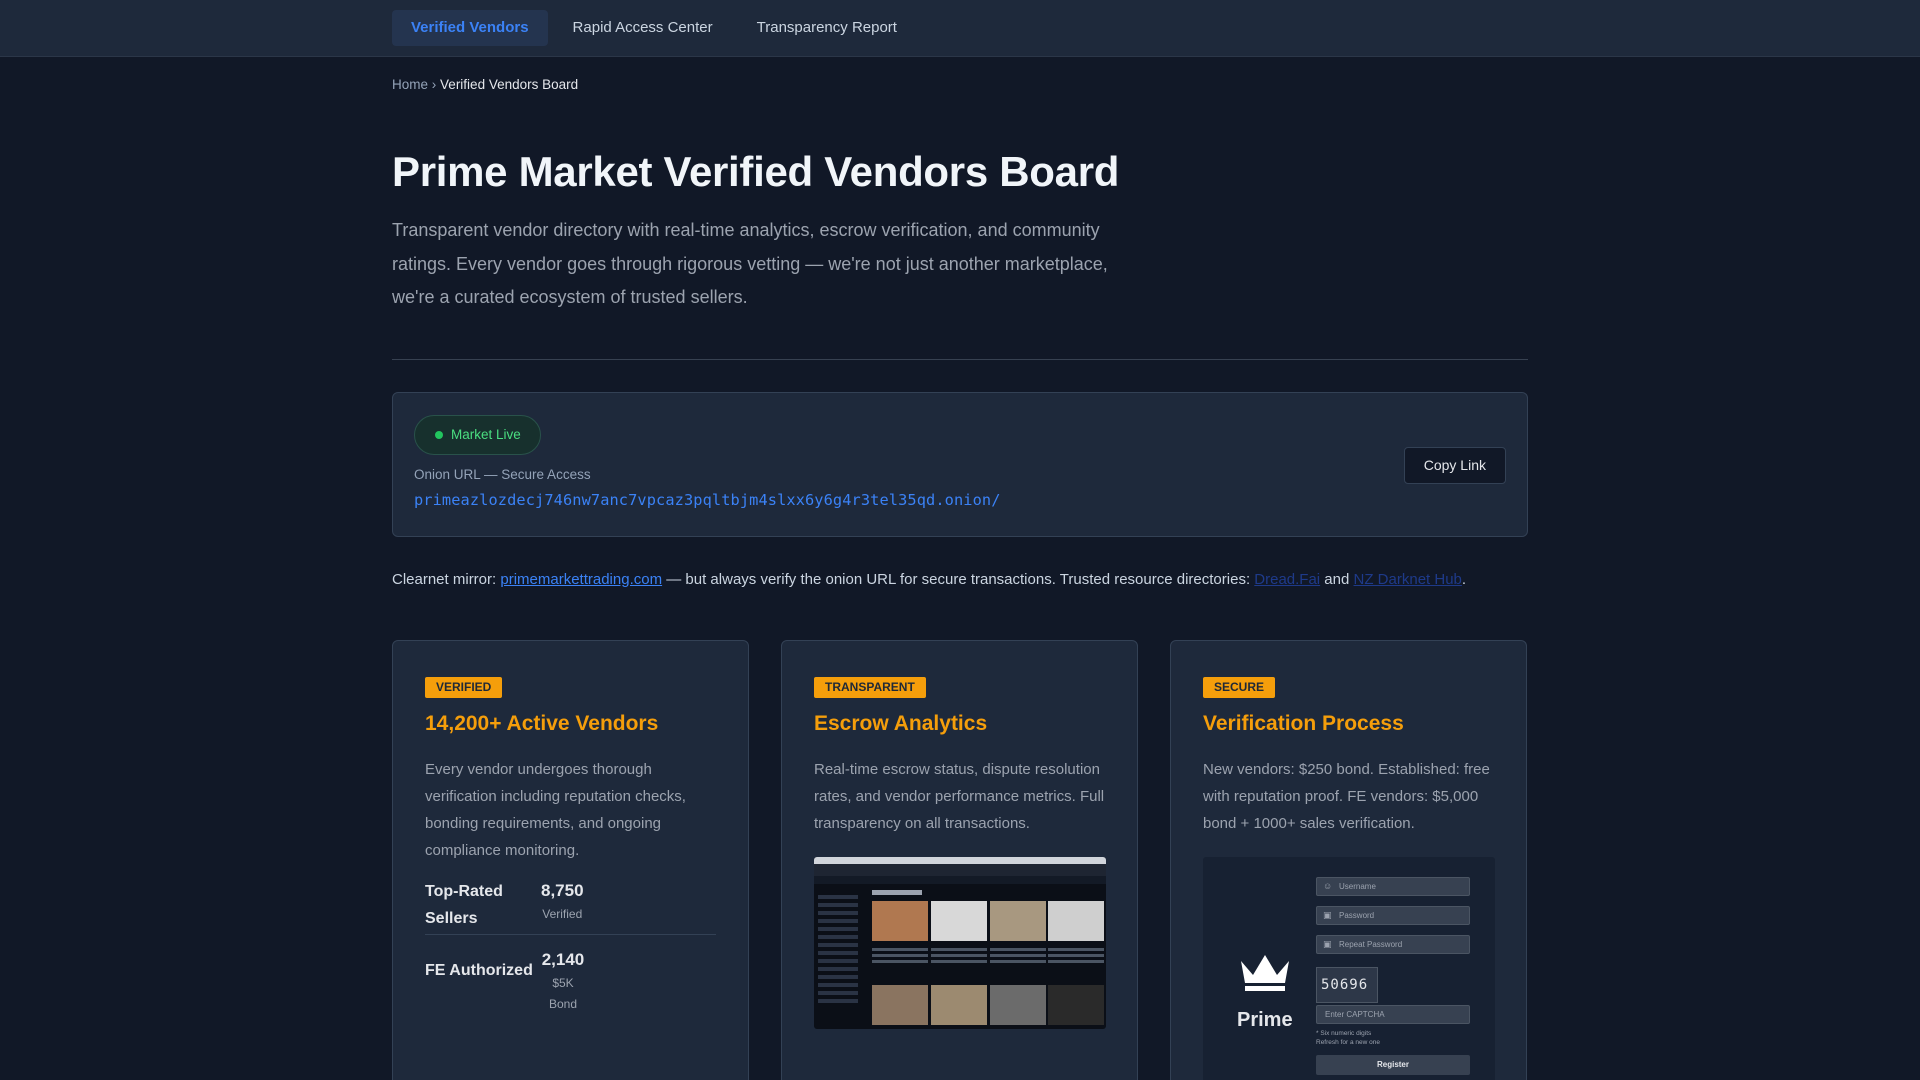  Describe the element at coordinates (486, 434) in the screenshot. I see `market-live-label: Market Live` at that location.